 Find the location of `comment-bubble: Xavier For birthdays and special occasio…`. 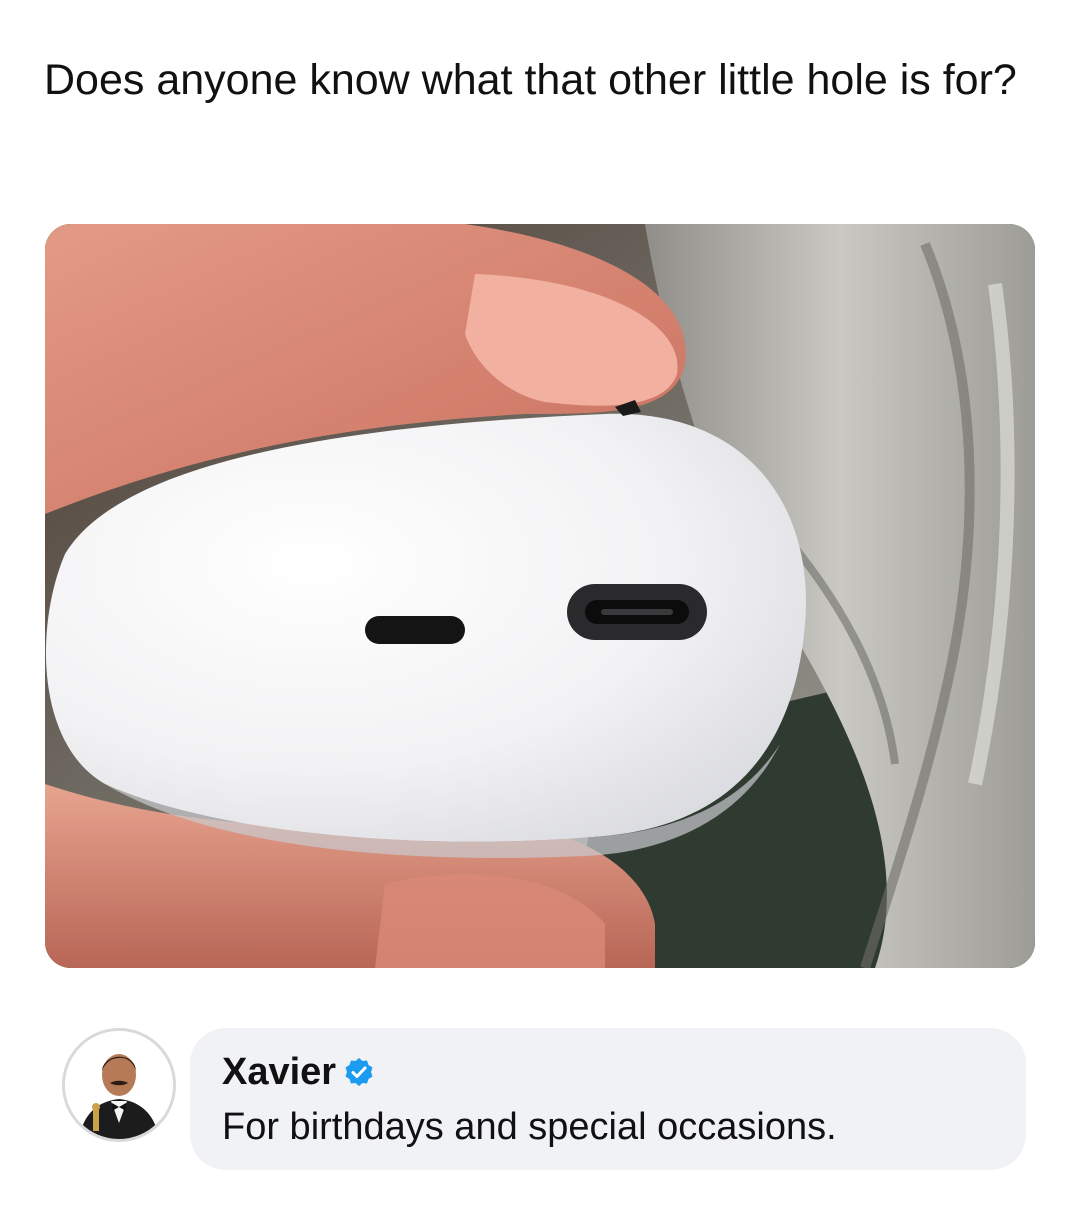

comment-bubble: Xavier For birthdays and special occasio… is located at coordinates (608, 1099).